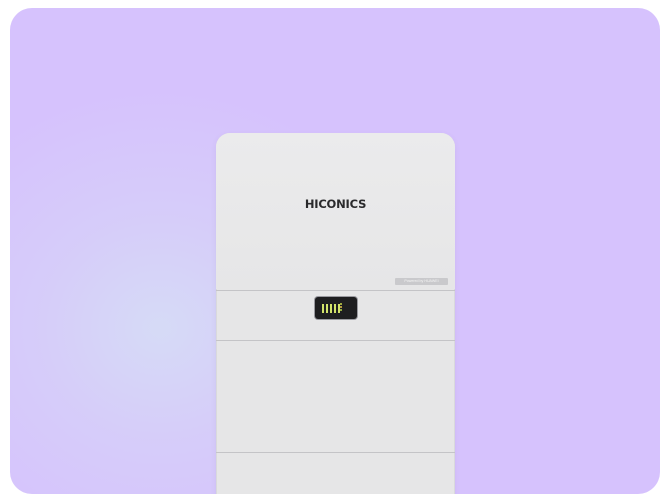  I want to click on powered-by-brand: HUAWEI, so click(431, 281).